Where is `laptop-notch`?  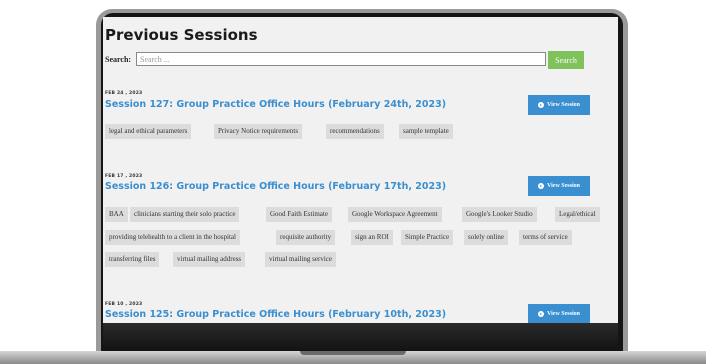
laptop-notch is located at coordinates (353, 353).